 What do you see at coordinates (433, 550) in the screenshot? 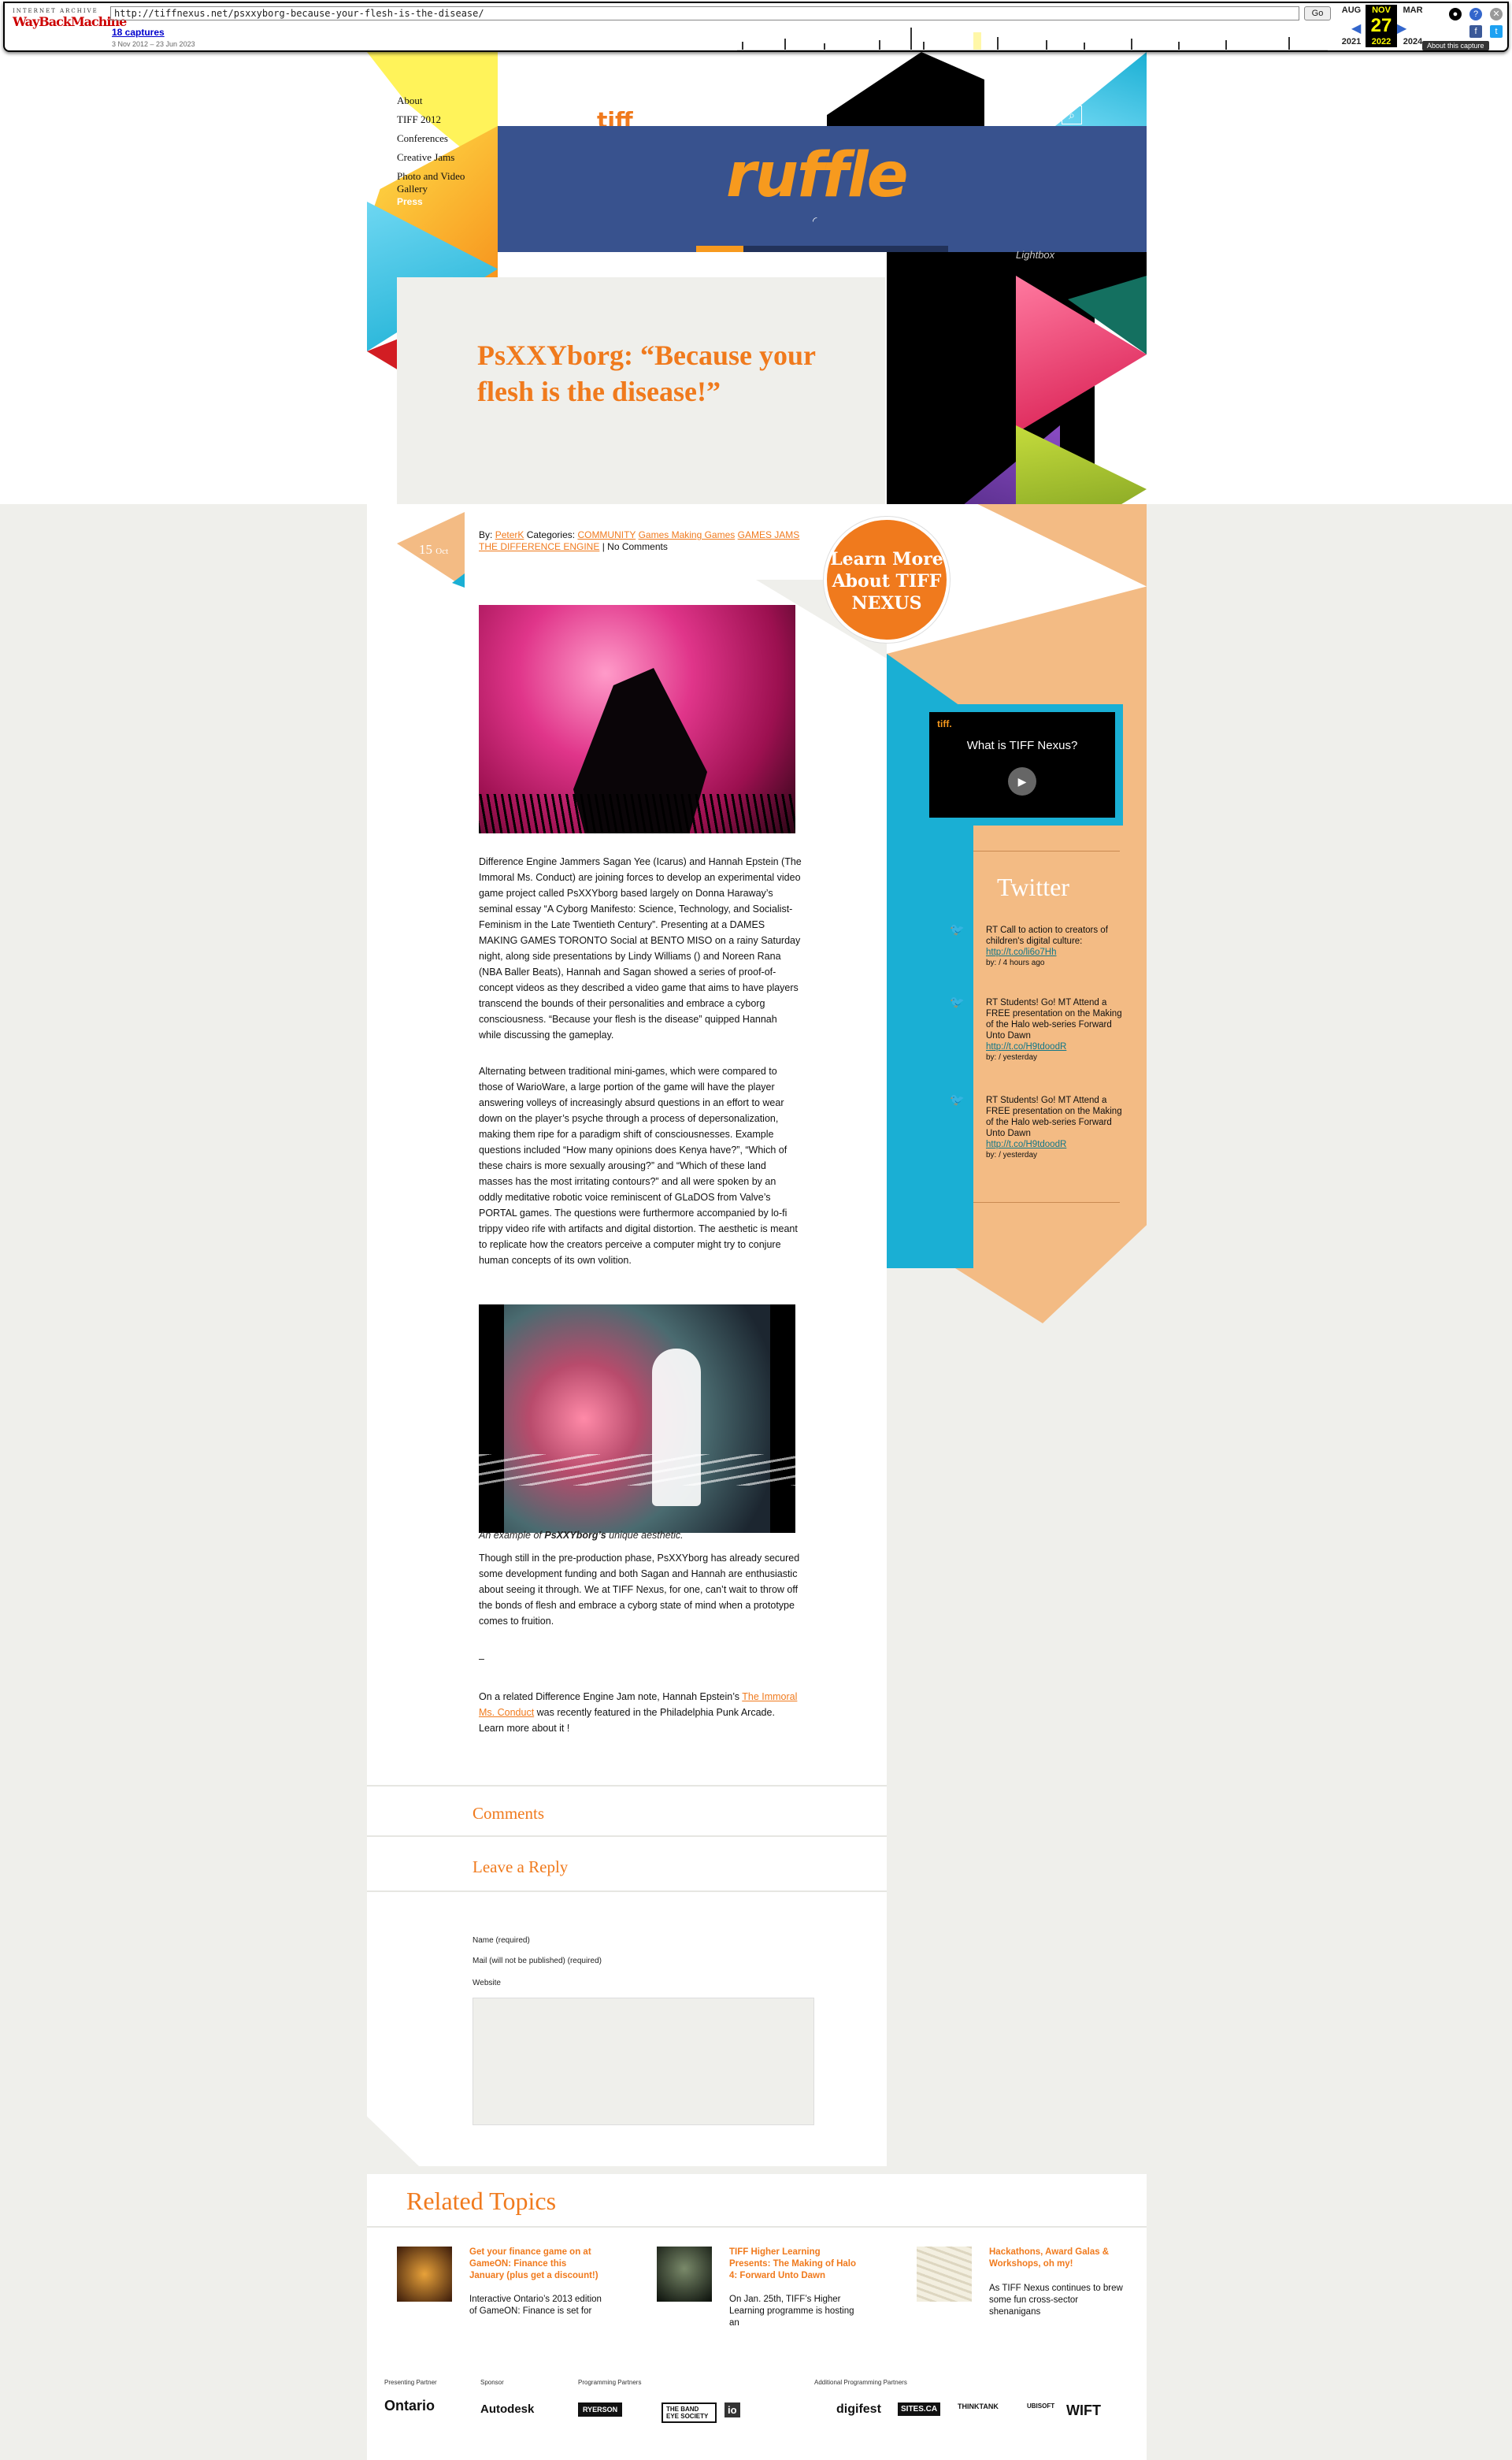
I see `date-text: 15 Oct` at bounding box center [433, 550].